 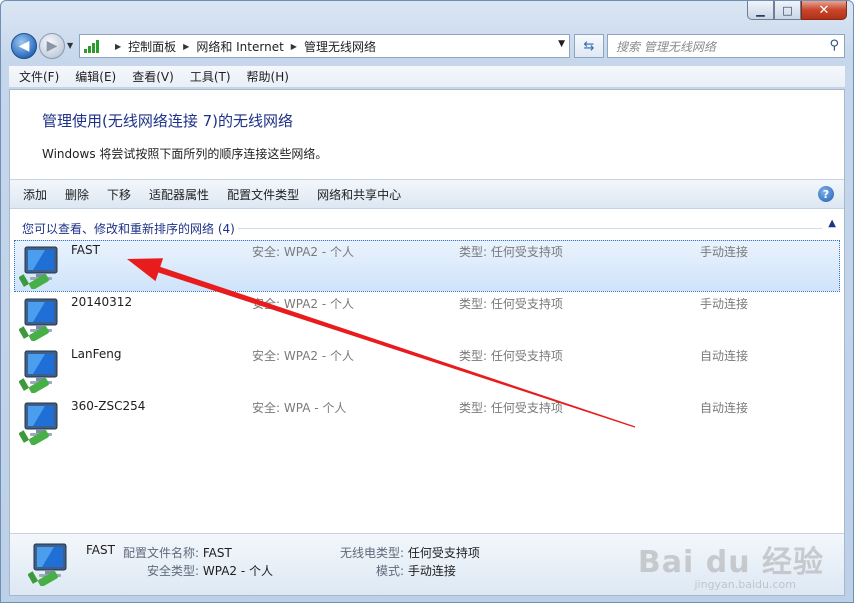 What do you see at coordinates (427, 370) in the screenshot?
I see `network-row: LanFeng 安全: WPA2 - 个人 类型: 任何受支持项 自动连接` at bounding box center [427, 370].